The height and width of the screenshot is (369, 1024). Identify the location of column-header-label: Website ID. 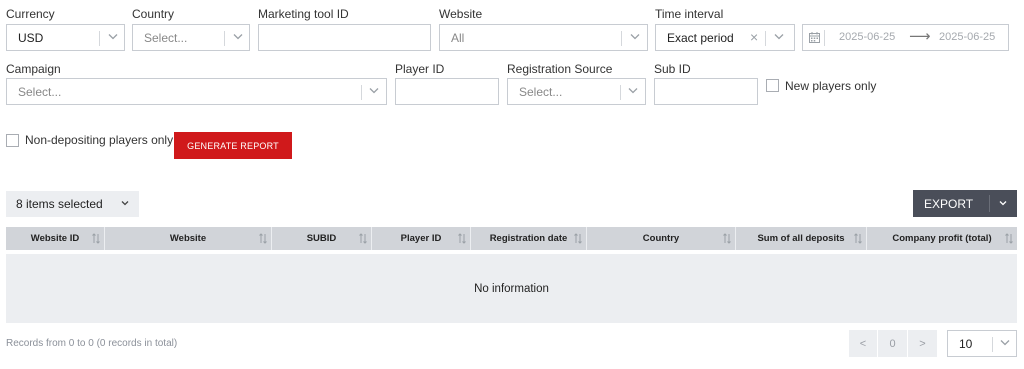
(55, 238).